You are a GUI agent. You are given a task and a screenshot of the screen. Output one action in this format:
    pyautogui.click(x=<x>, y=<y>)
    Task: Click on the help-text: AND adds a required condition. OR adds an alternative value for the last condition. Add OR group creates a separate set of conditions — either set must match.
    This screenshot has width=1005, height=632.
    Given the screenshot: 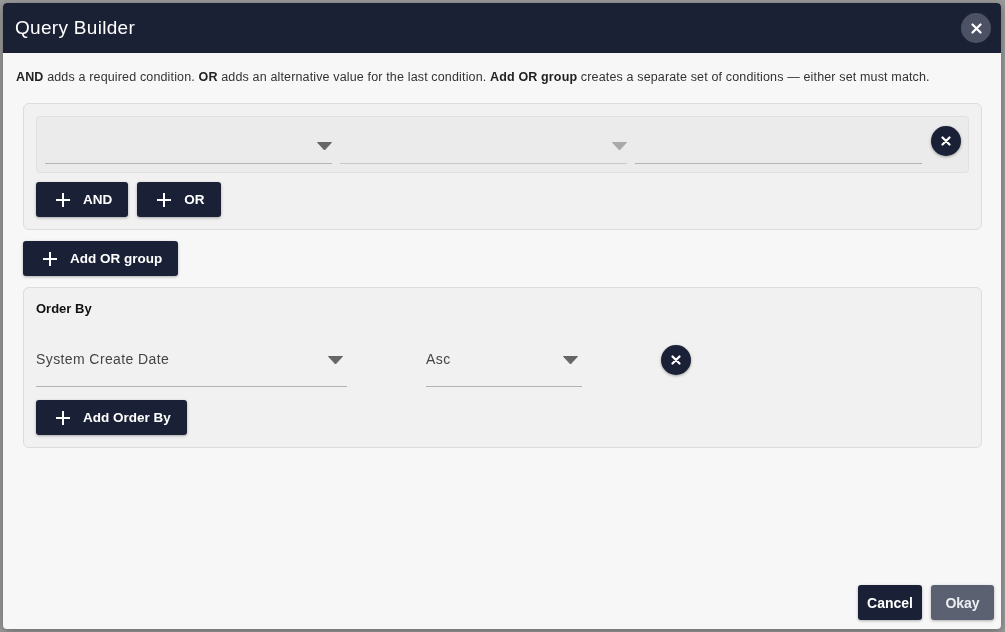 What is the action you would take?
    pyautogui.click(x=473, y=77)
    